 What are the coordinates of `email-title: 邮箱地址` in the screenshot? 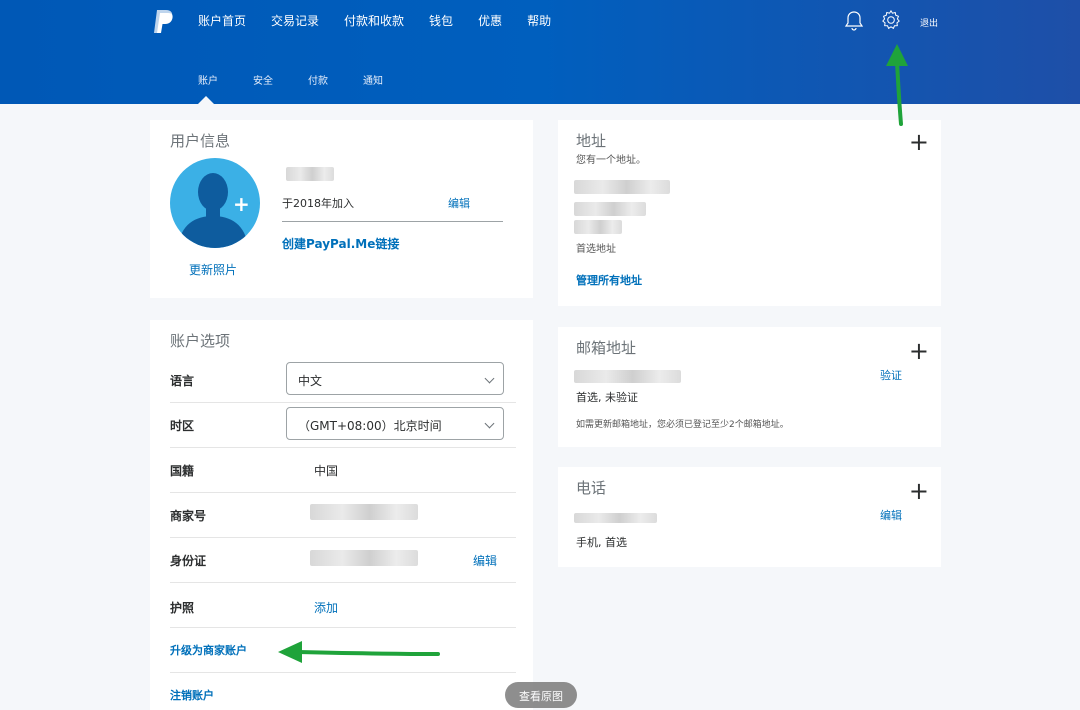 It's located at (606, 348).